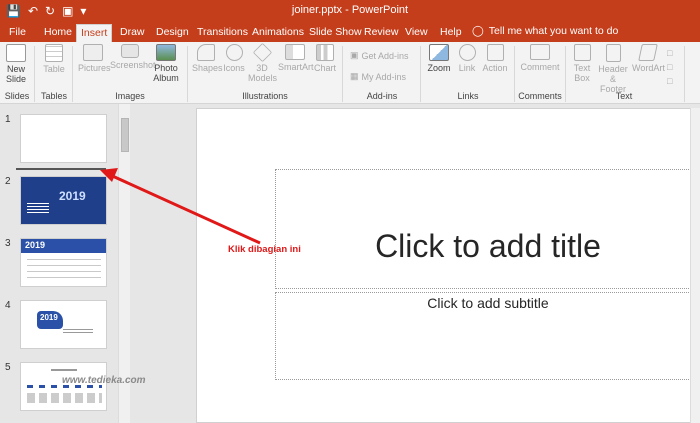 The image size is (700, 423). I want to click on arrow-head, so click(109, 175).